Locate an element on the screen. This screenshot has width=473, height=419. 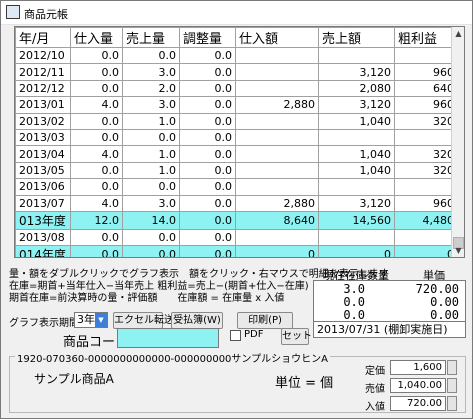
cost-price-button is located at coordinates (452, 403).